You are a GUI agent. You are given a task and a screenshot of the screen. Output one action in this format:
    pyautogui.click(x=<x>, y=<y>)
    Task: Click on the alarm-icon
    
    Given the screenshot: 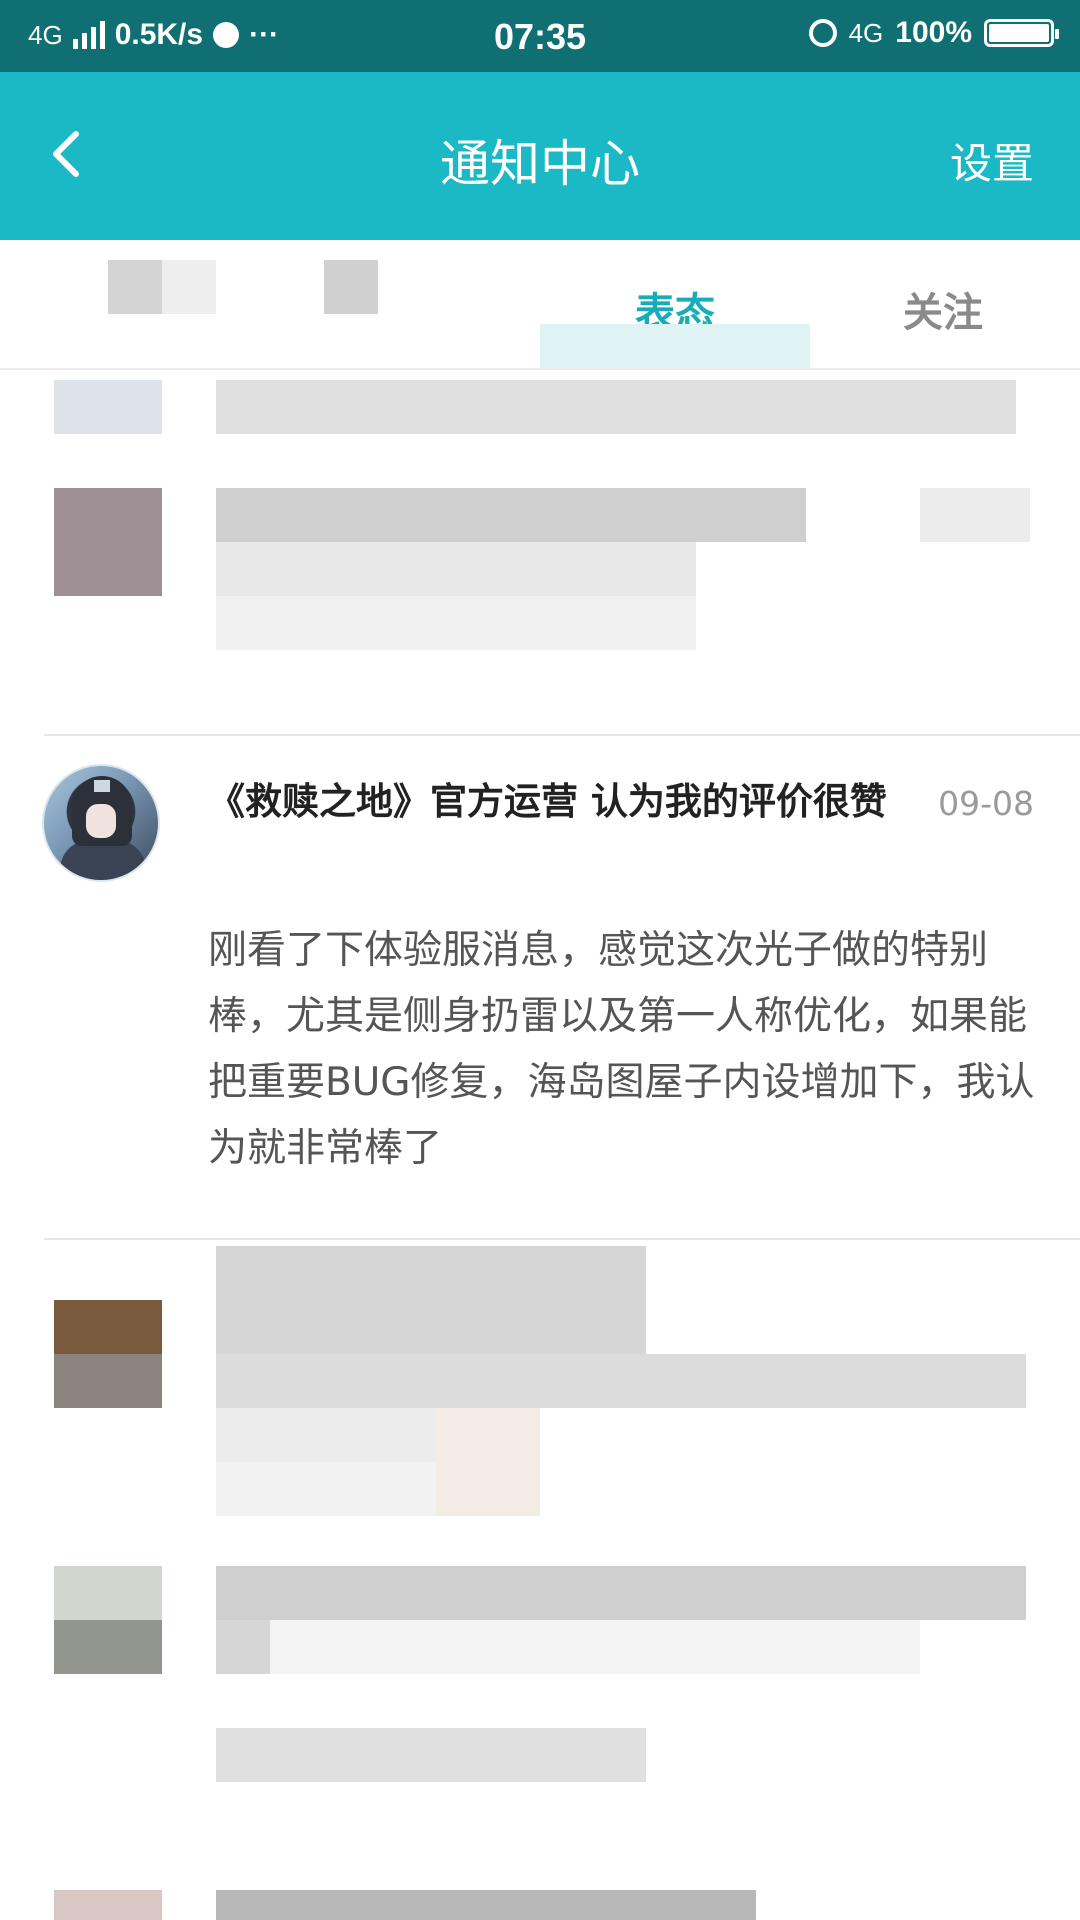 What is the action you would take?
    pyautogui.click(x=822, y=33)
    